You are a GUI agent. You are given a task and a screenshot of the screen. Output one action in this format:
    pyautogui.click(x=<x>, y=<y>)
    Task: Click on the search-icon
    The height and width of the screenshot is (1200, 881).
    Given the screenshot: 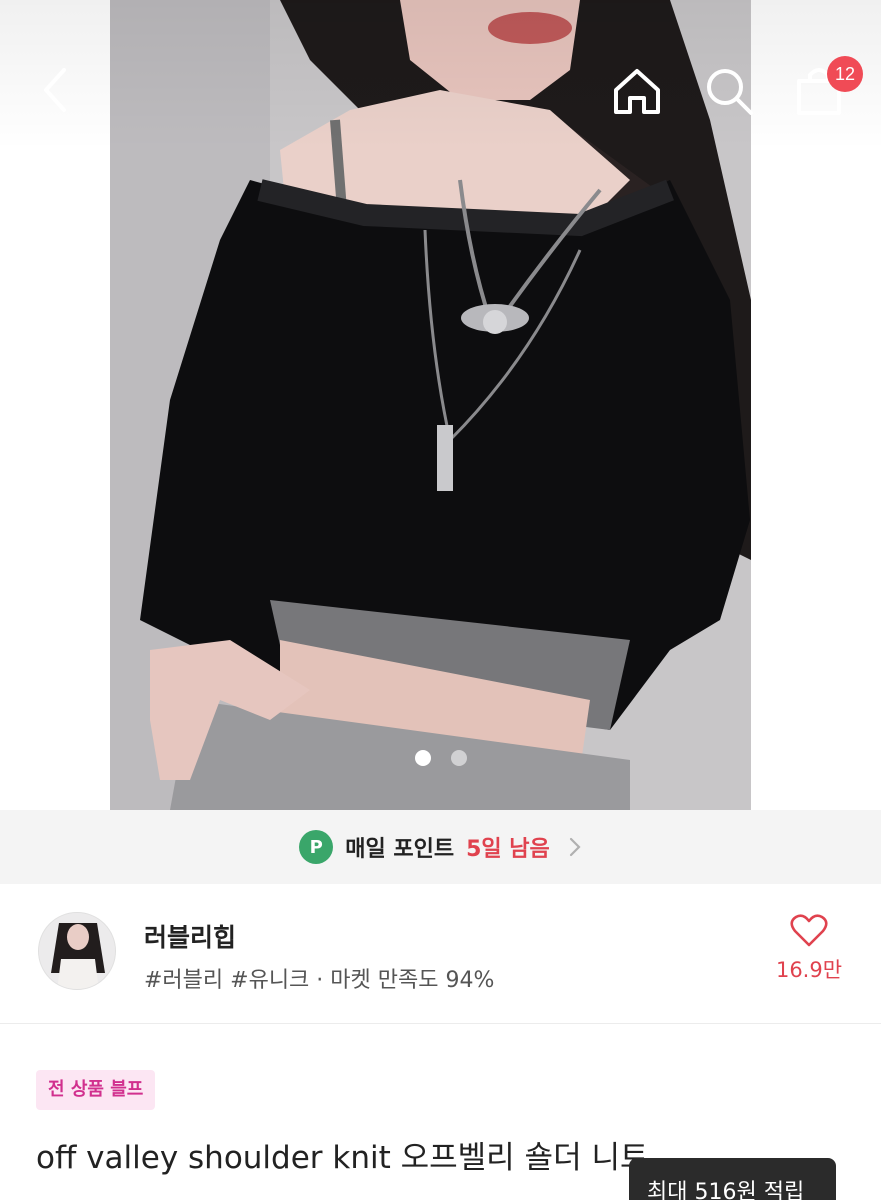 What is the action you would take?
    pyautogui.click(x=730, y=92)
    